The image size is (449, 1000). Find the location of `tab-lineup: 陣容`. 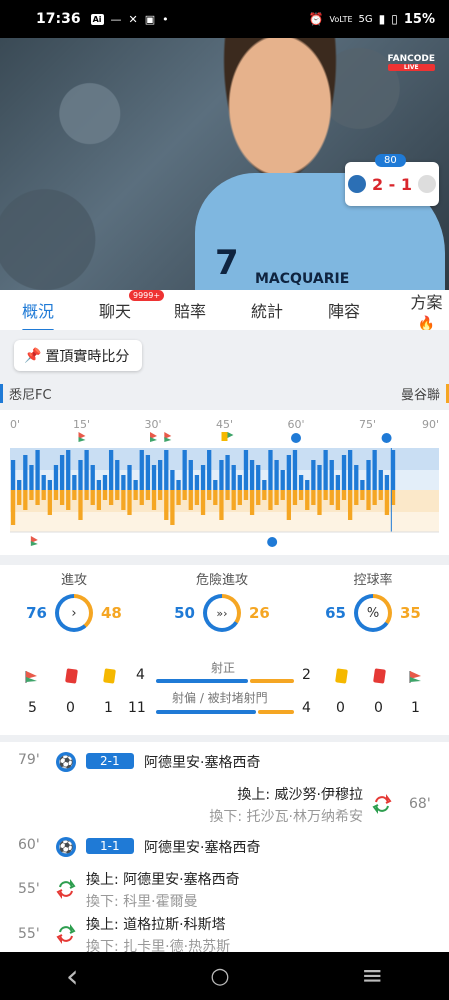

tab-lineup: 陣容 is located at coordinates (344, 310).